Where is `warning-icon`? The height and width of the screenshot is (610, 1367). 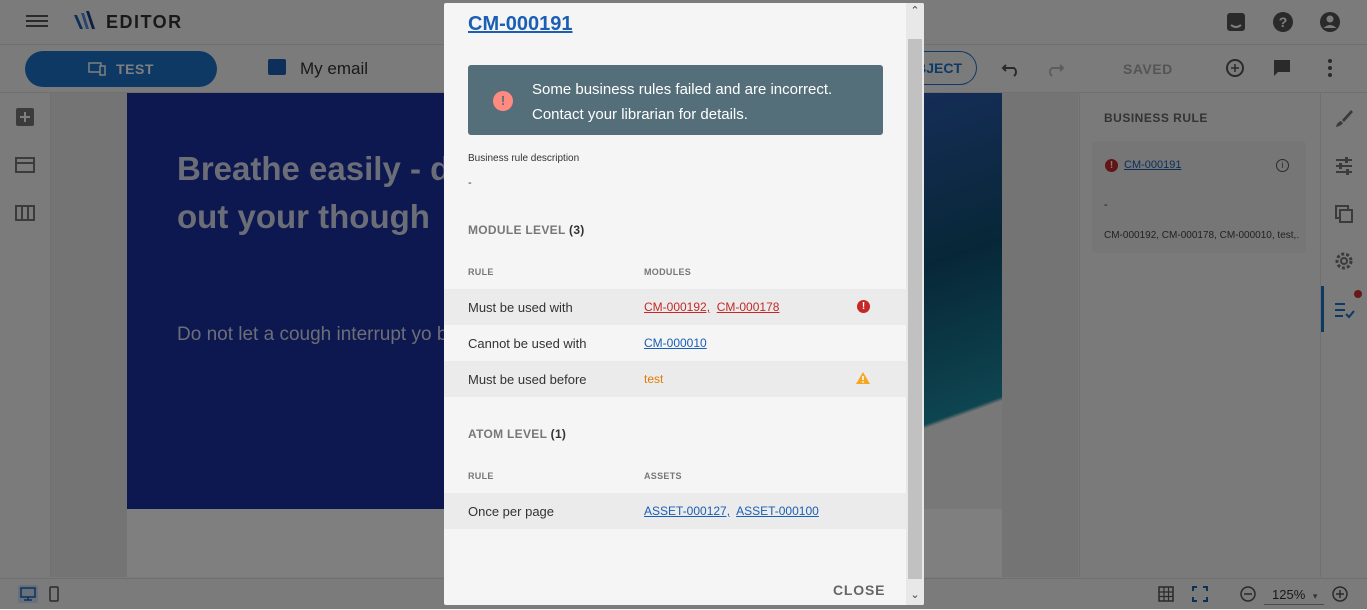 warning-icon is located at coordinates (863, 378).